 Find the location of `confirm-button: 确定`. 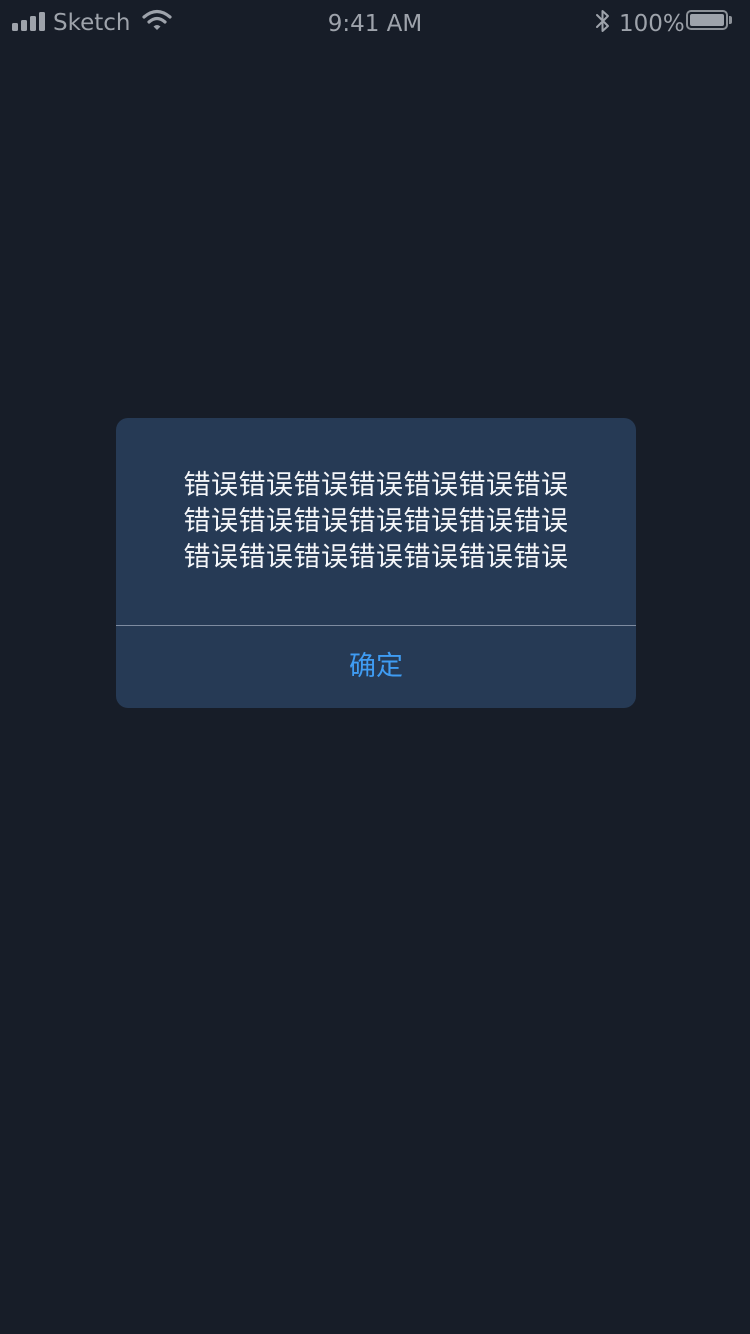

confirm-button: 确定 is located at coordinates (376, 667).